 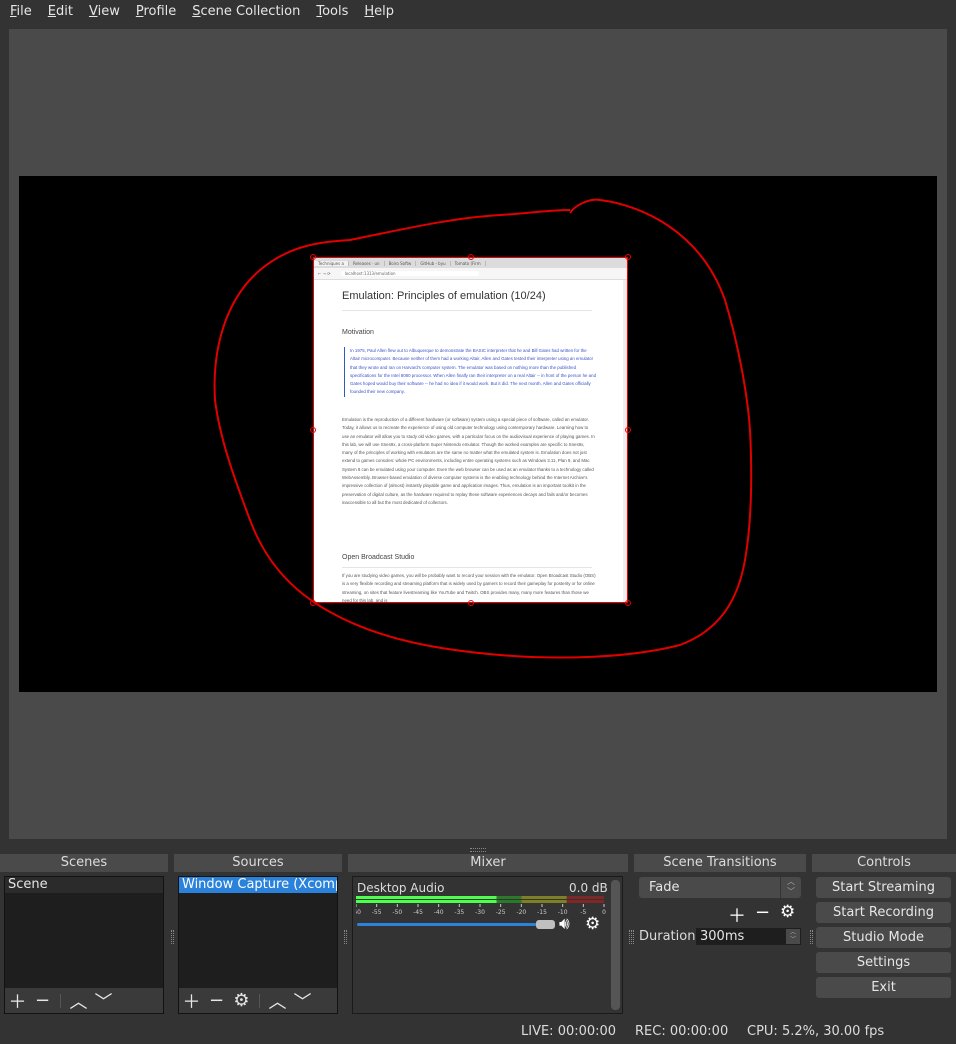 What do you see at coordinates (468, 263) in the screenshot?
I see `captured-tab: Tomato (Firm` at bounding box center [468, 263].